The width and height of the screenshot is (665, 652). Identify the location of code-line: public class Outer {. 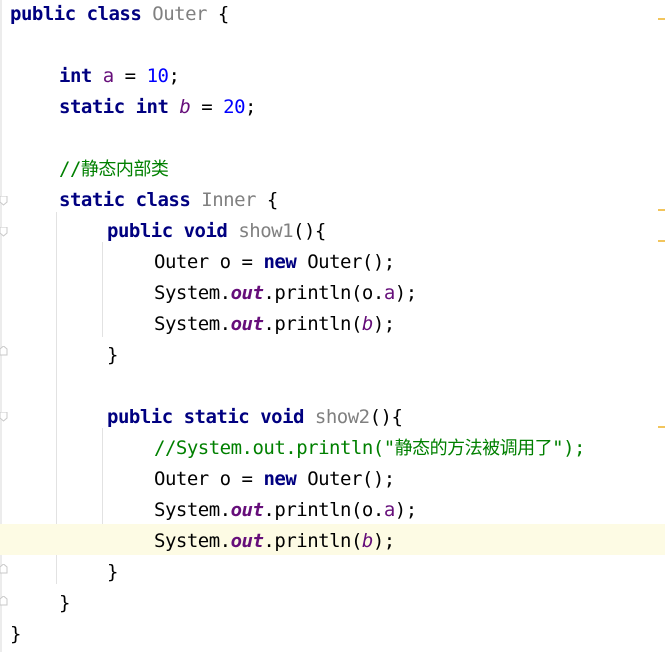
(332, 15).